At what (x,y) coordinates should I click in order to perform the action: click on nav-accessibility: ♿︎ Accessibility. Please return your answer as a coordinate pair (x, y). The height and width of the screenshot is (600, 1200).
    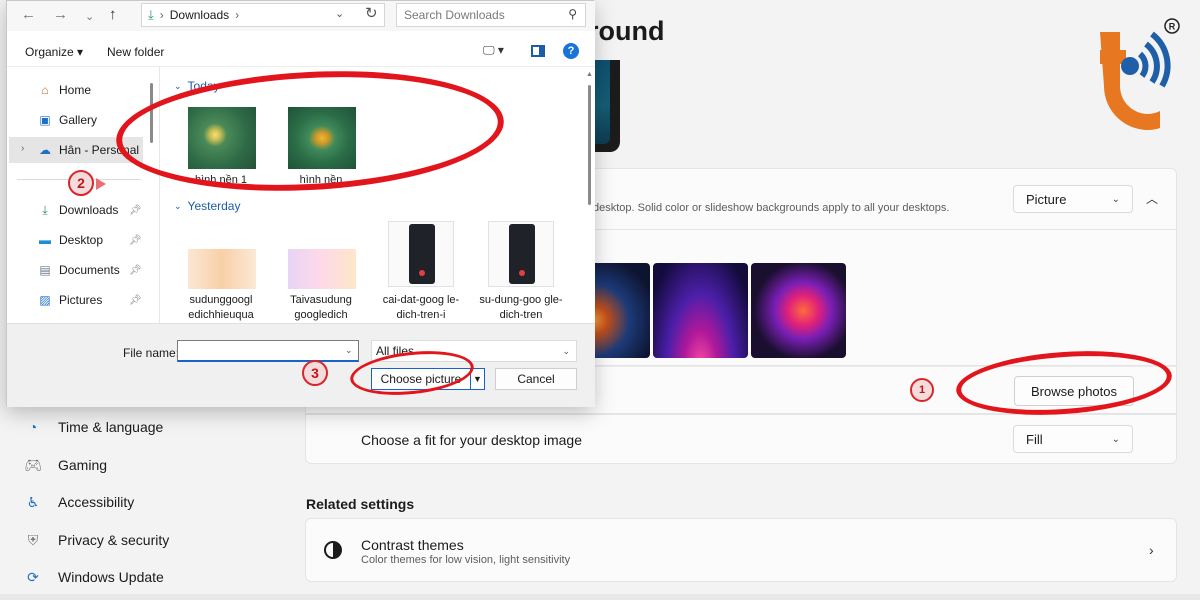
    Looking at the image, I should click on (79, 502).